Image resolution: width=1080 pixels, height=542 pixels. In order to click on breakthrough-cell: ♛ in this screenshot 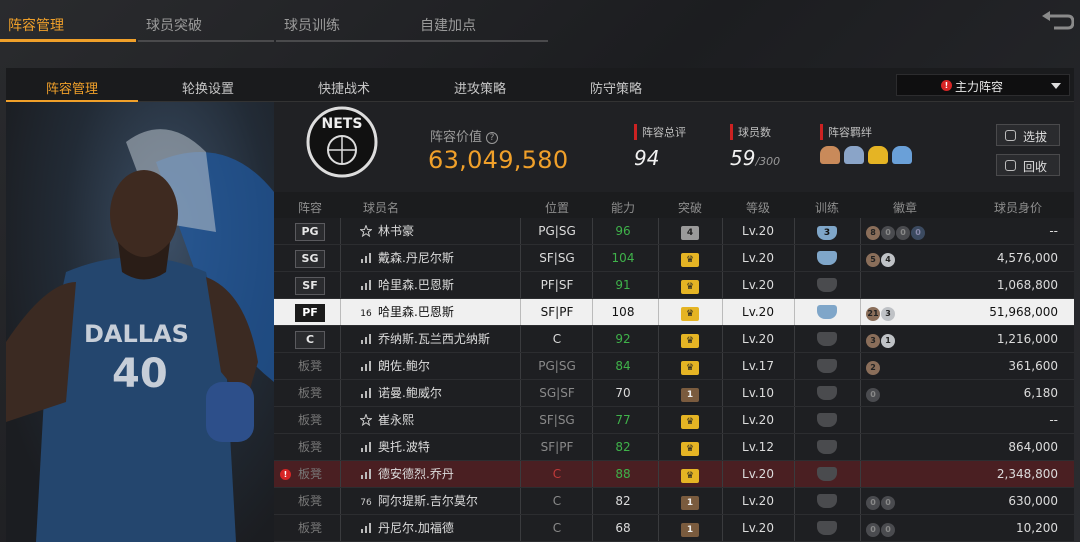, I will do `click(690, 312)`.